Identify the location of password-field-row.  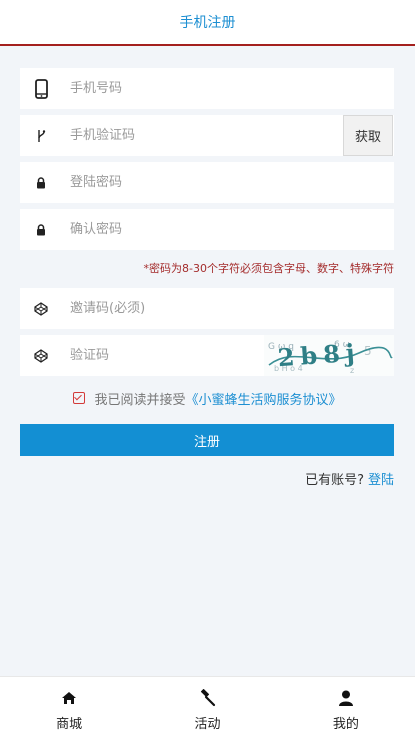
(207, 182).